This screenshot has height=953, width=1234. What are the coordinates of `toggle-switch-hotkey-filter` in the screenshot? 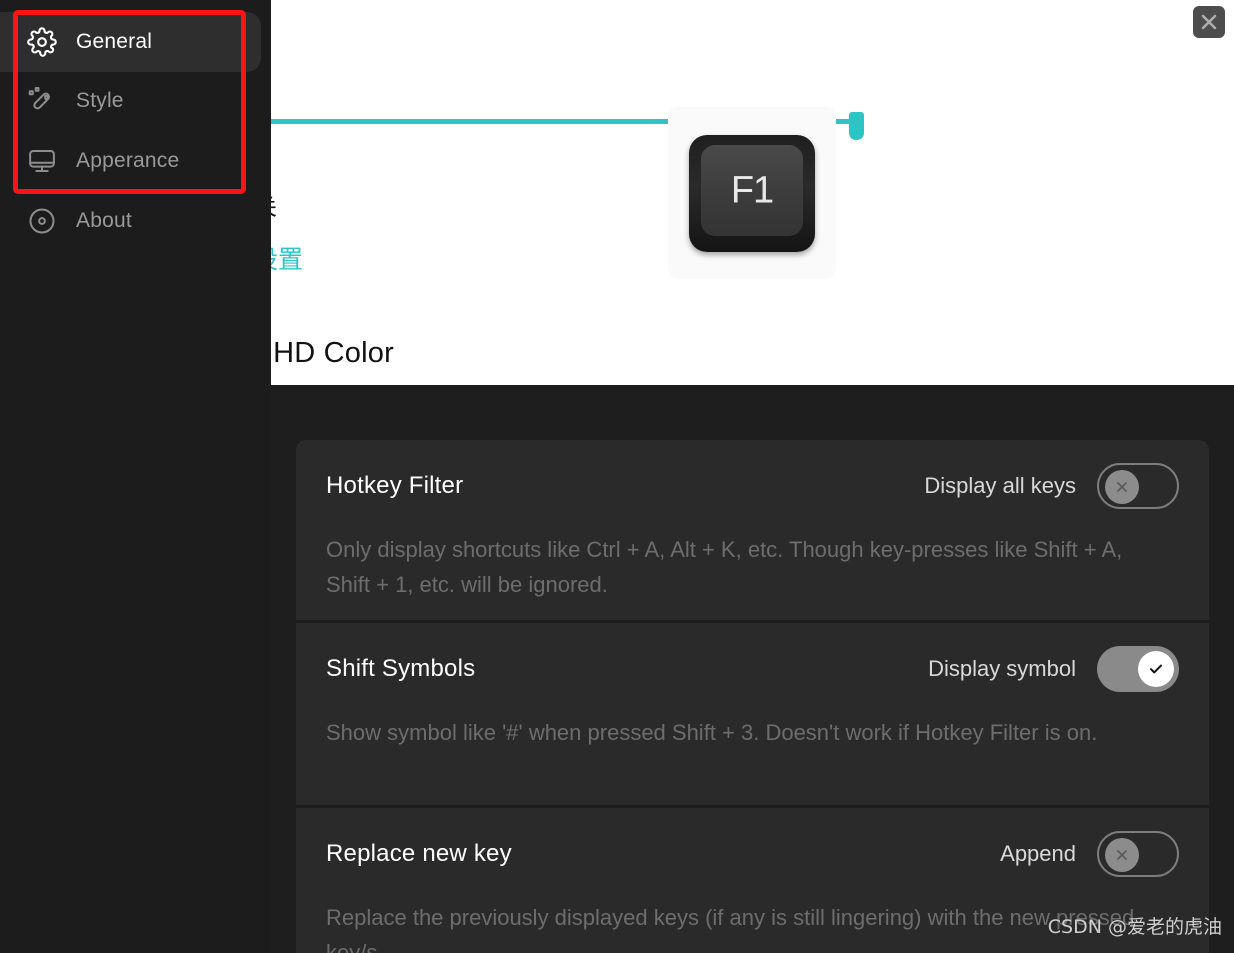 It's located at (1138, 486).